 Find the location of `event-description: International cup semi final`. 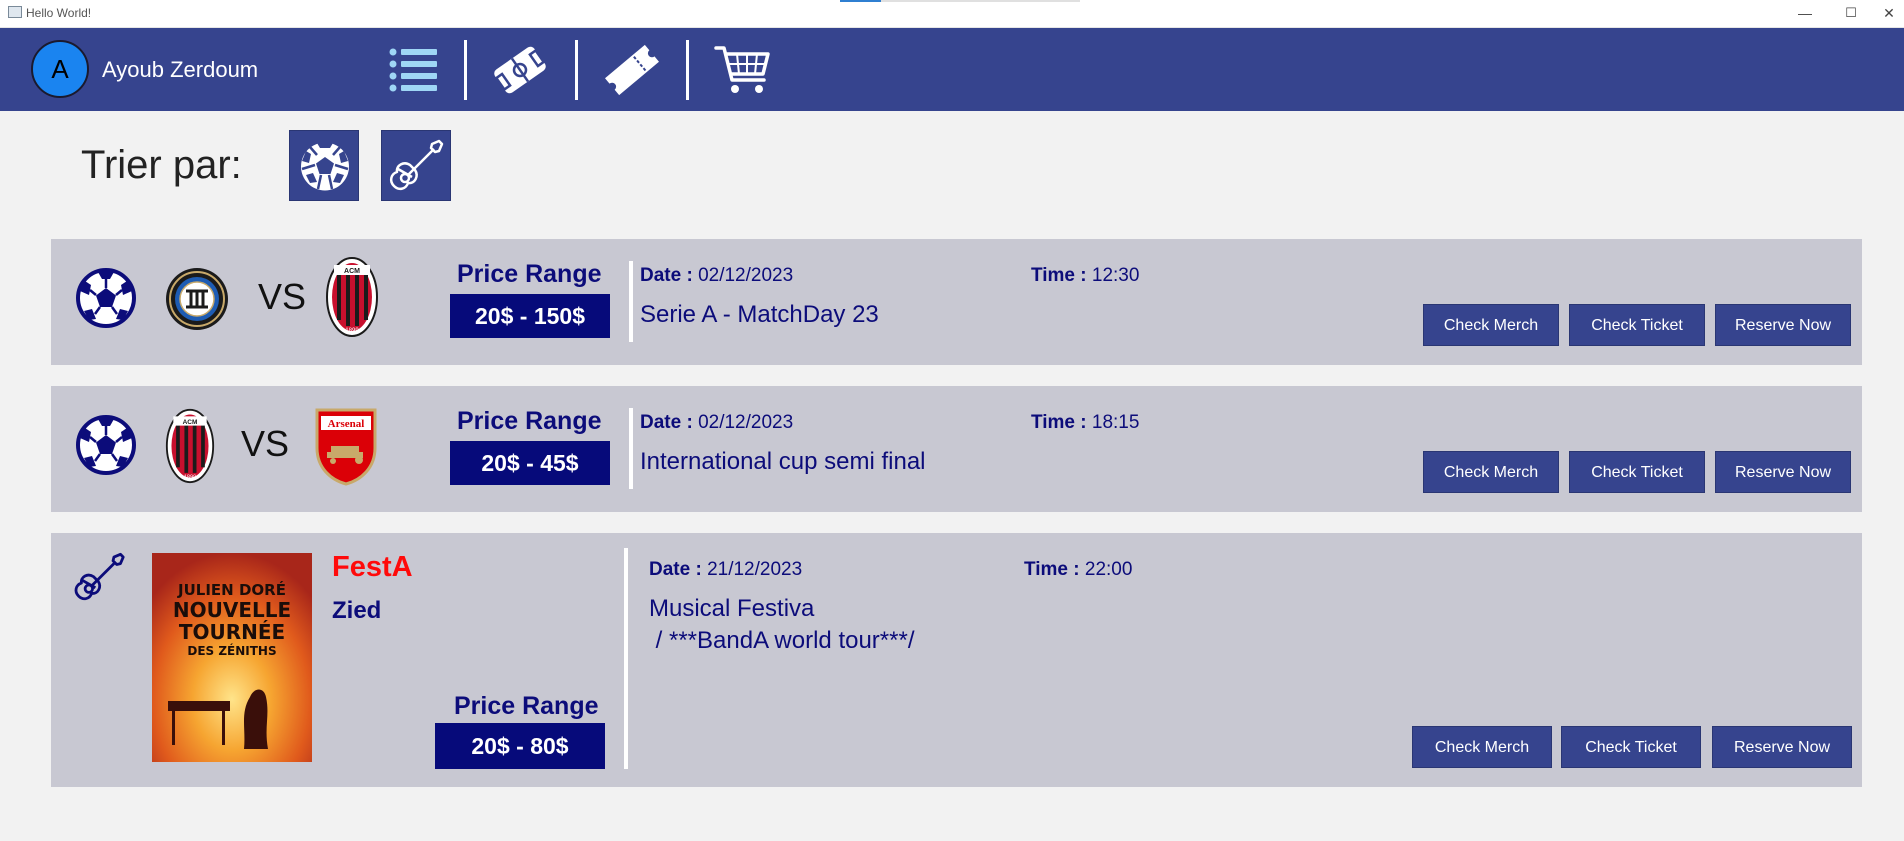

event-description: International cup semi final is located at coordinates (783, 461).